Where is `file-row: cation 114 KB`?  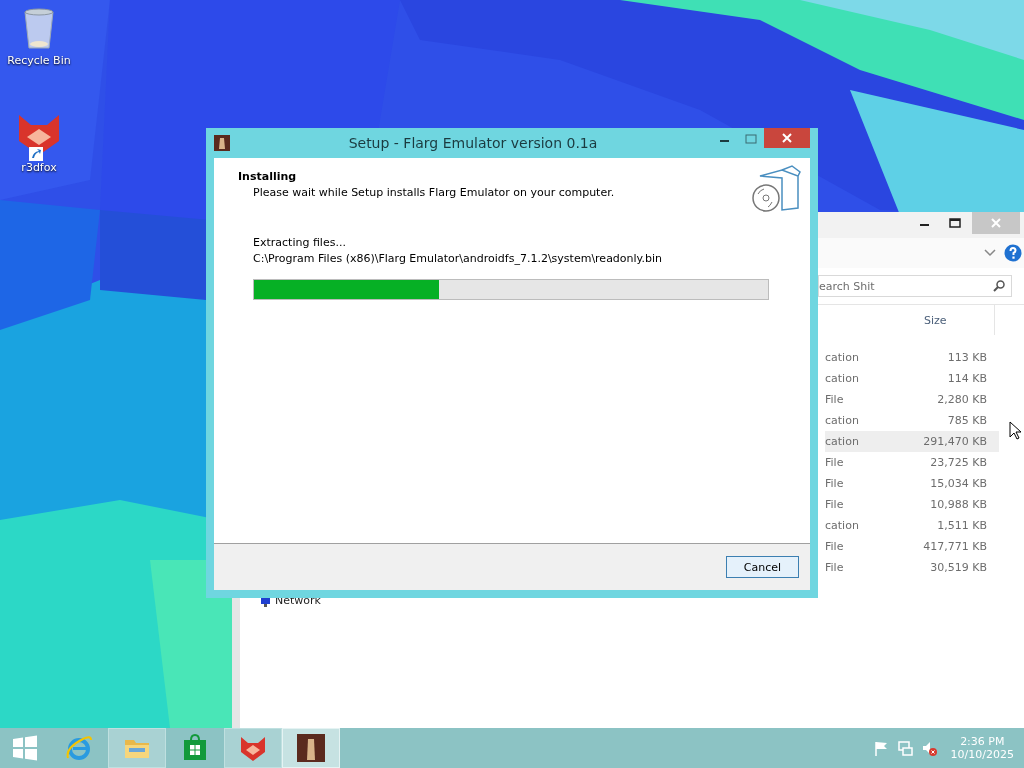
file-row: cation 114 KB is located at coordinates (912, 378).